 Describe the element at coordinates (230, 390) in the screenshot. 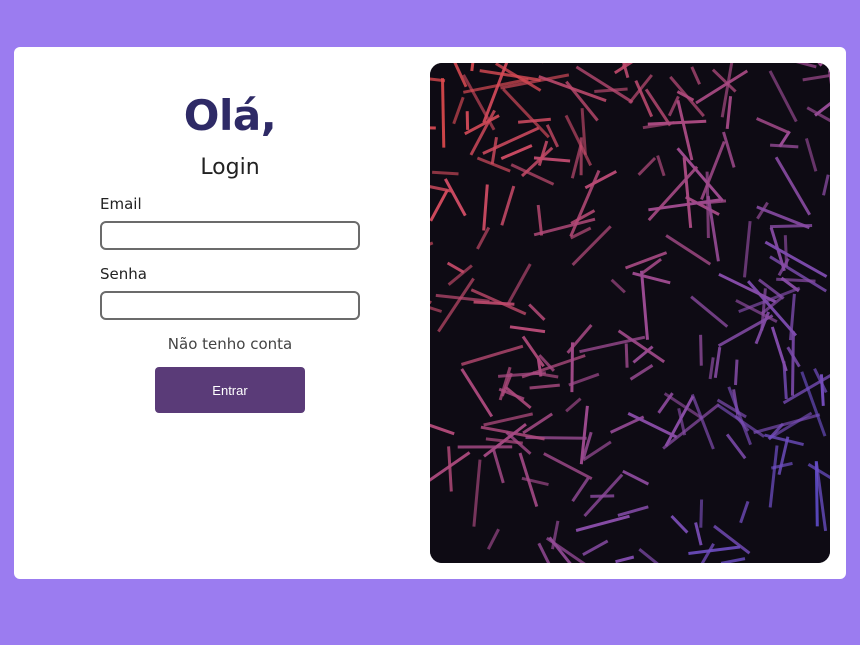

I see `login-button: Entrar` at that location.